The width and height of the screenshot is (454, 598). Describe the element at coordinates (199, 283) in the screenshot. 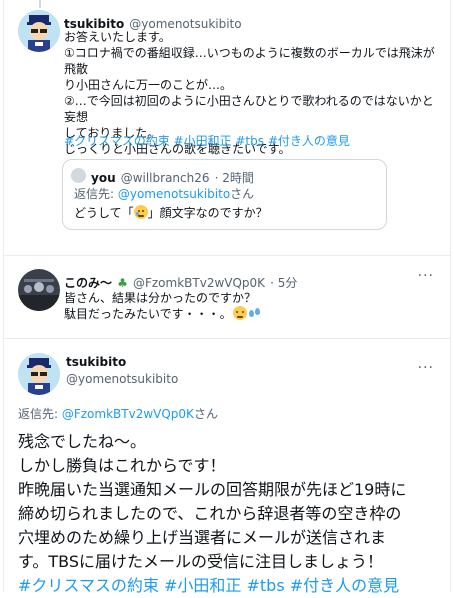

I see `author-handle: @FzomkBTv2wVQp0K` at that location.